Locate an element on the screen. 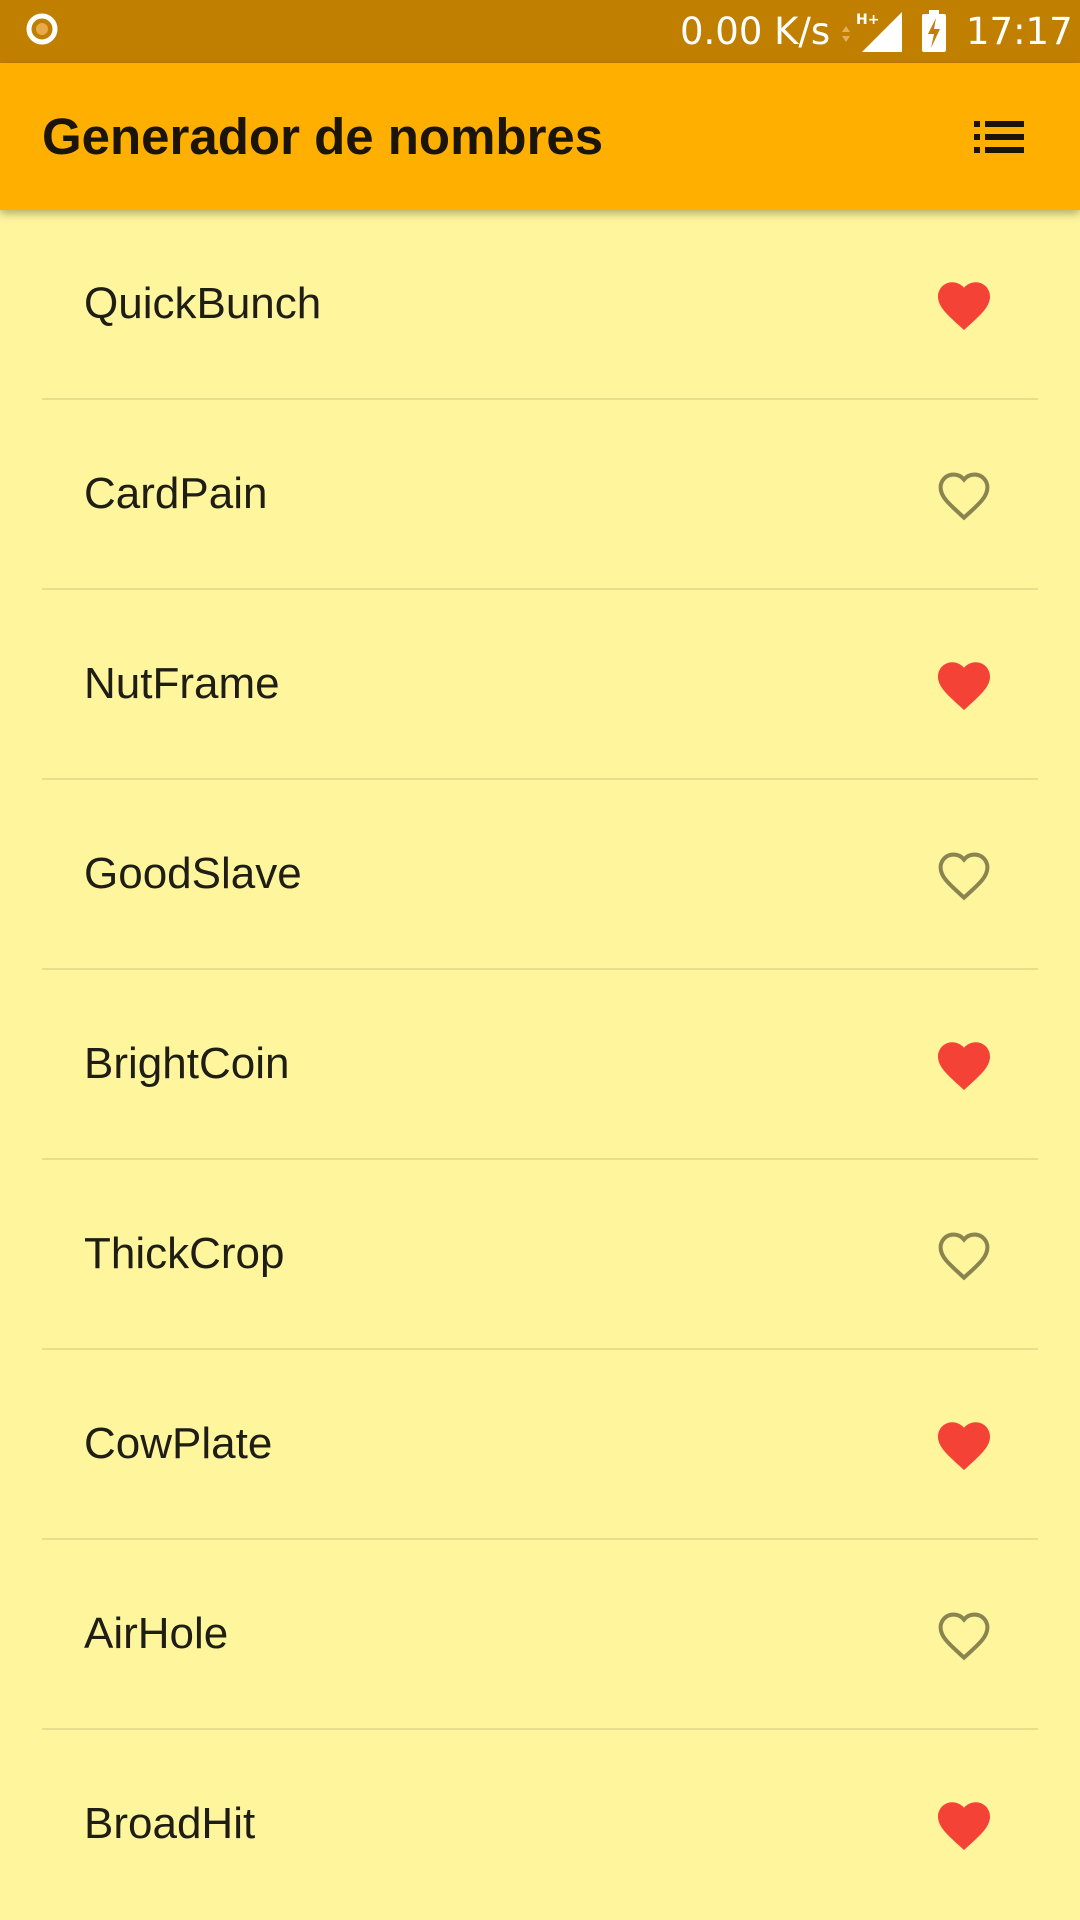  status-bar: 0.00 K/s H+ 17:17 is located at coordinates (540, 31).